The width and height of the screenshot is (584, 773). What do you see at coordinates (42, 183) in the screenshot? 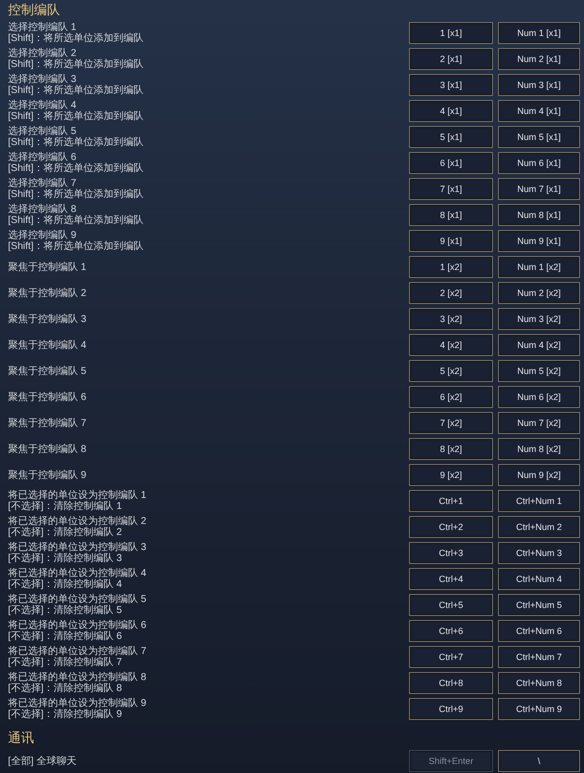
I see `action-label: 选择控制编队 7` at bounding box center [42, 183].